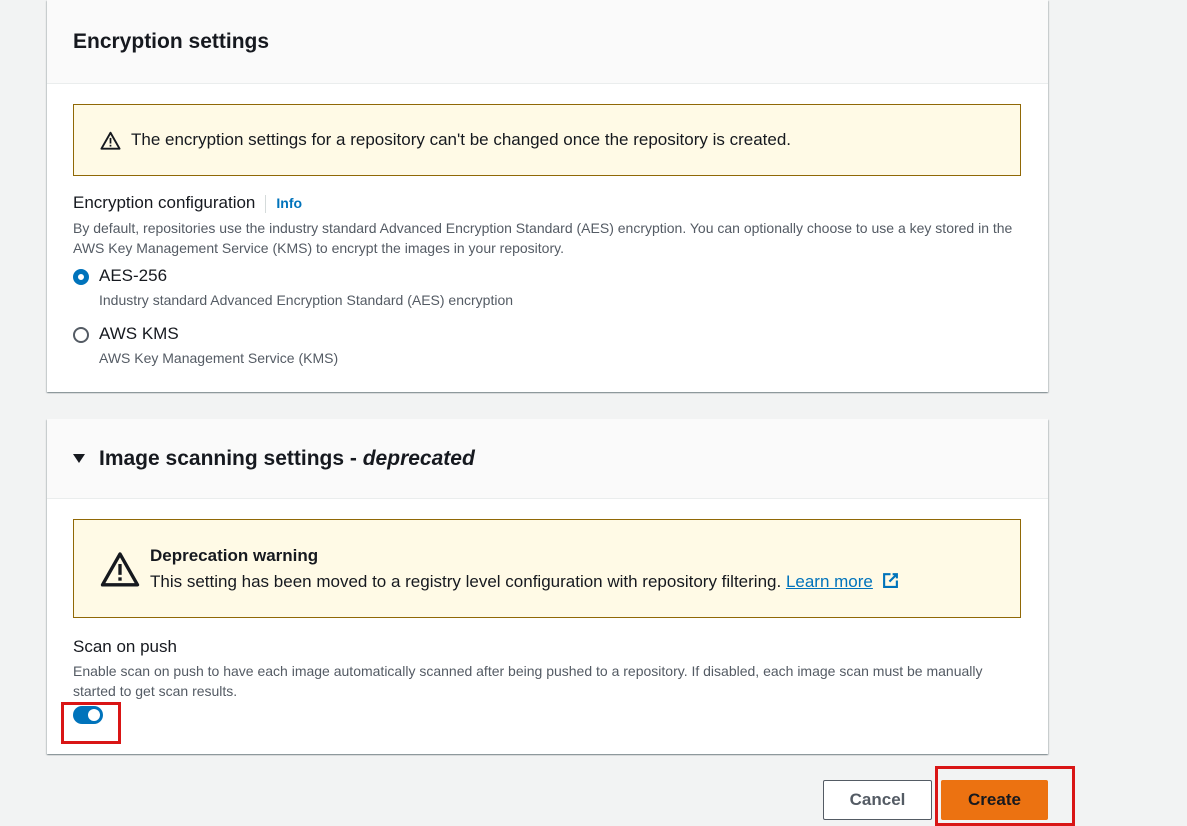 This screenshot has height=826, width=1187. Describe the element at coordinates (125, 646) in the screenshot. I see `scan-on-push-label: Scan on push` at that location.